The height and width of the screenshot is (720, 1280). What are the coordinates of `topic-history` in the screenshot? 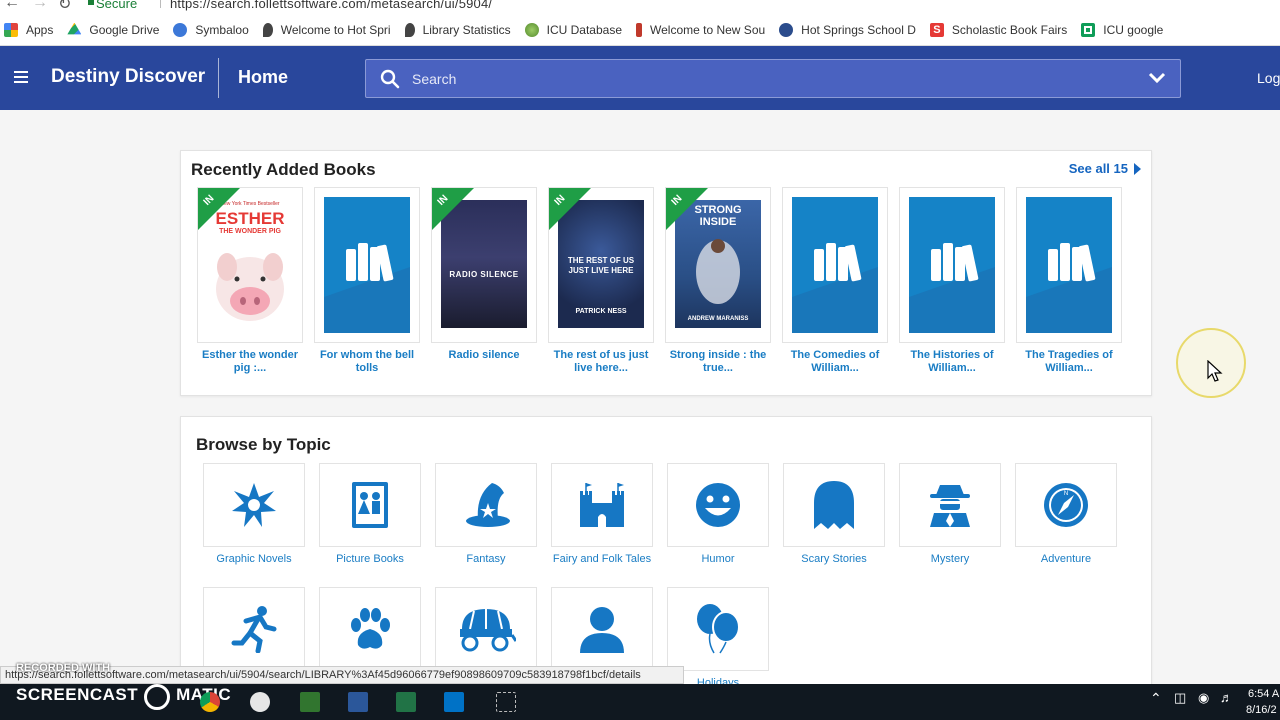 It's located at (486, 632).